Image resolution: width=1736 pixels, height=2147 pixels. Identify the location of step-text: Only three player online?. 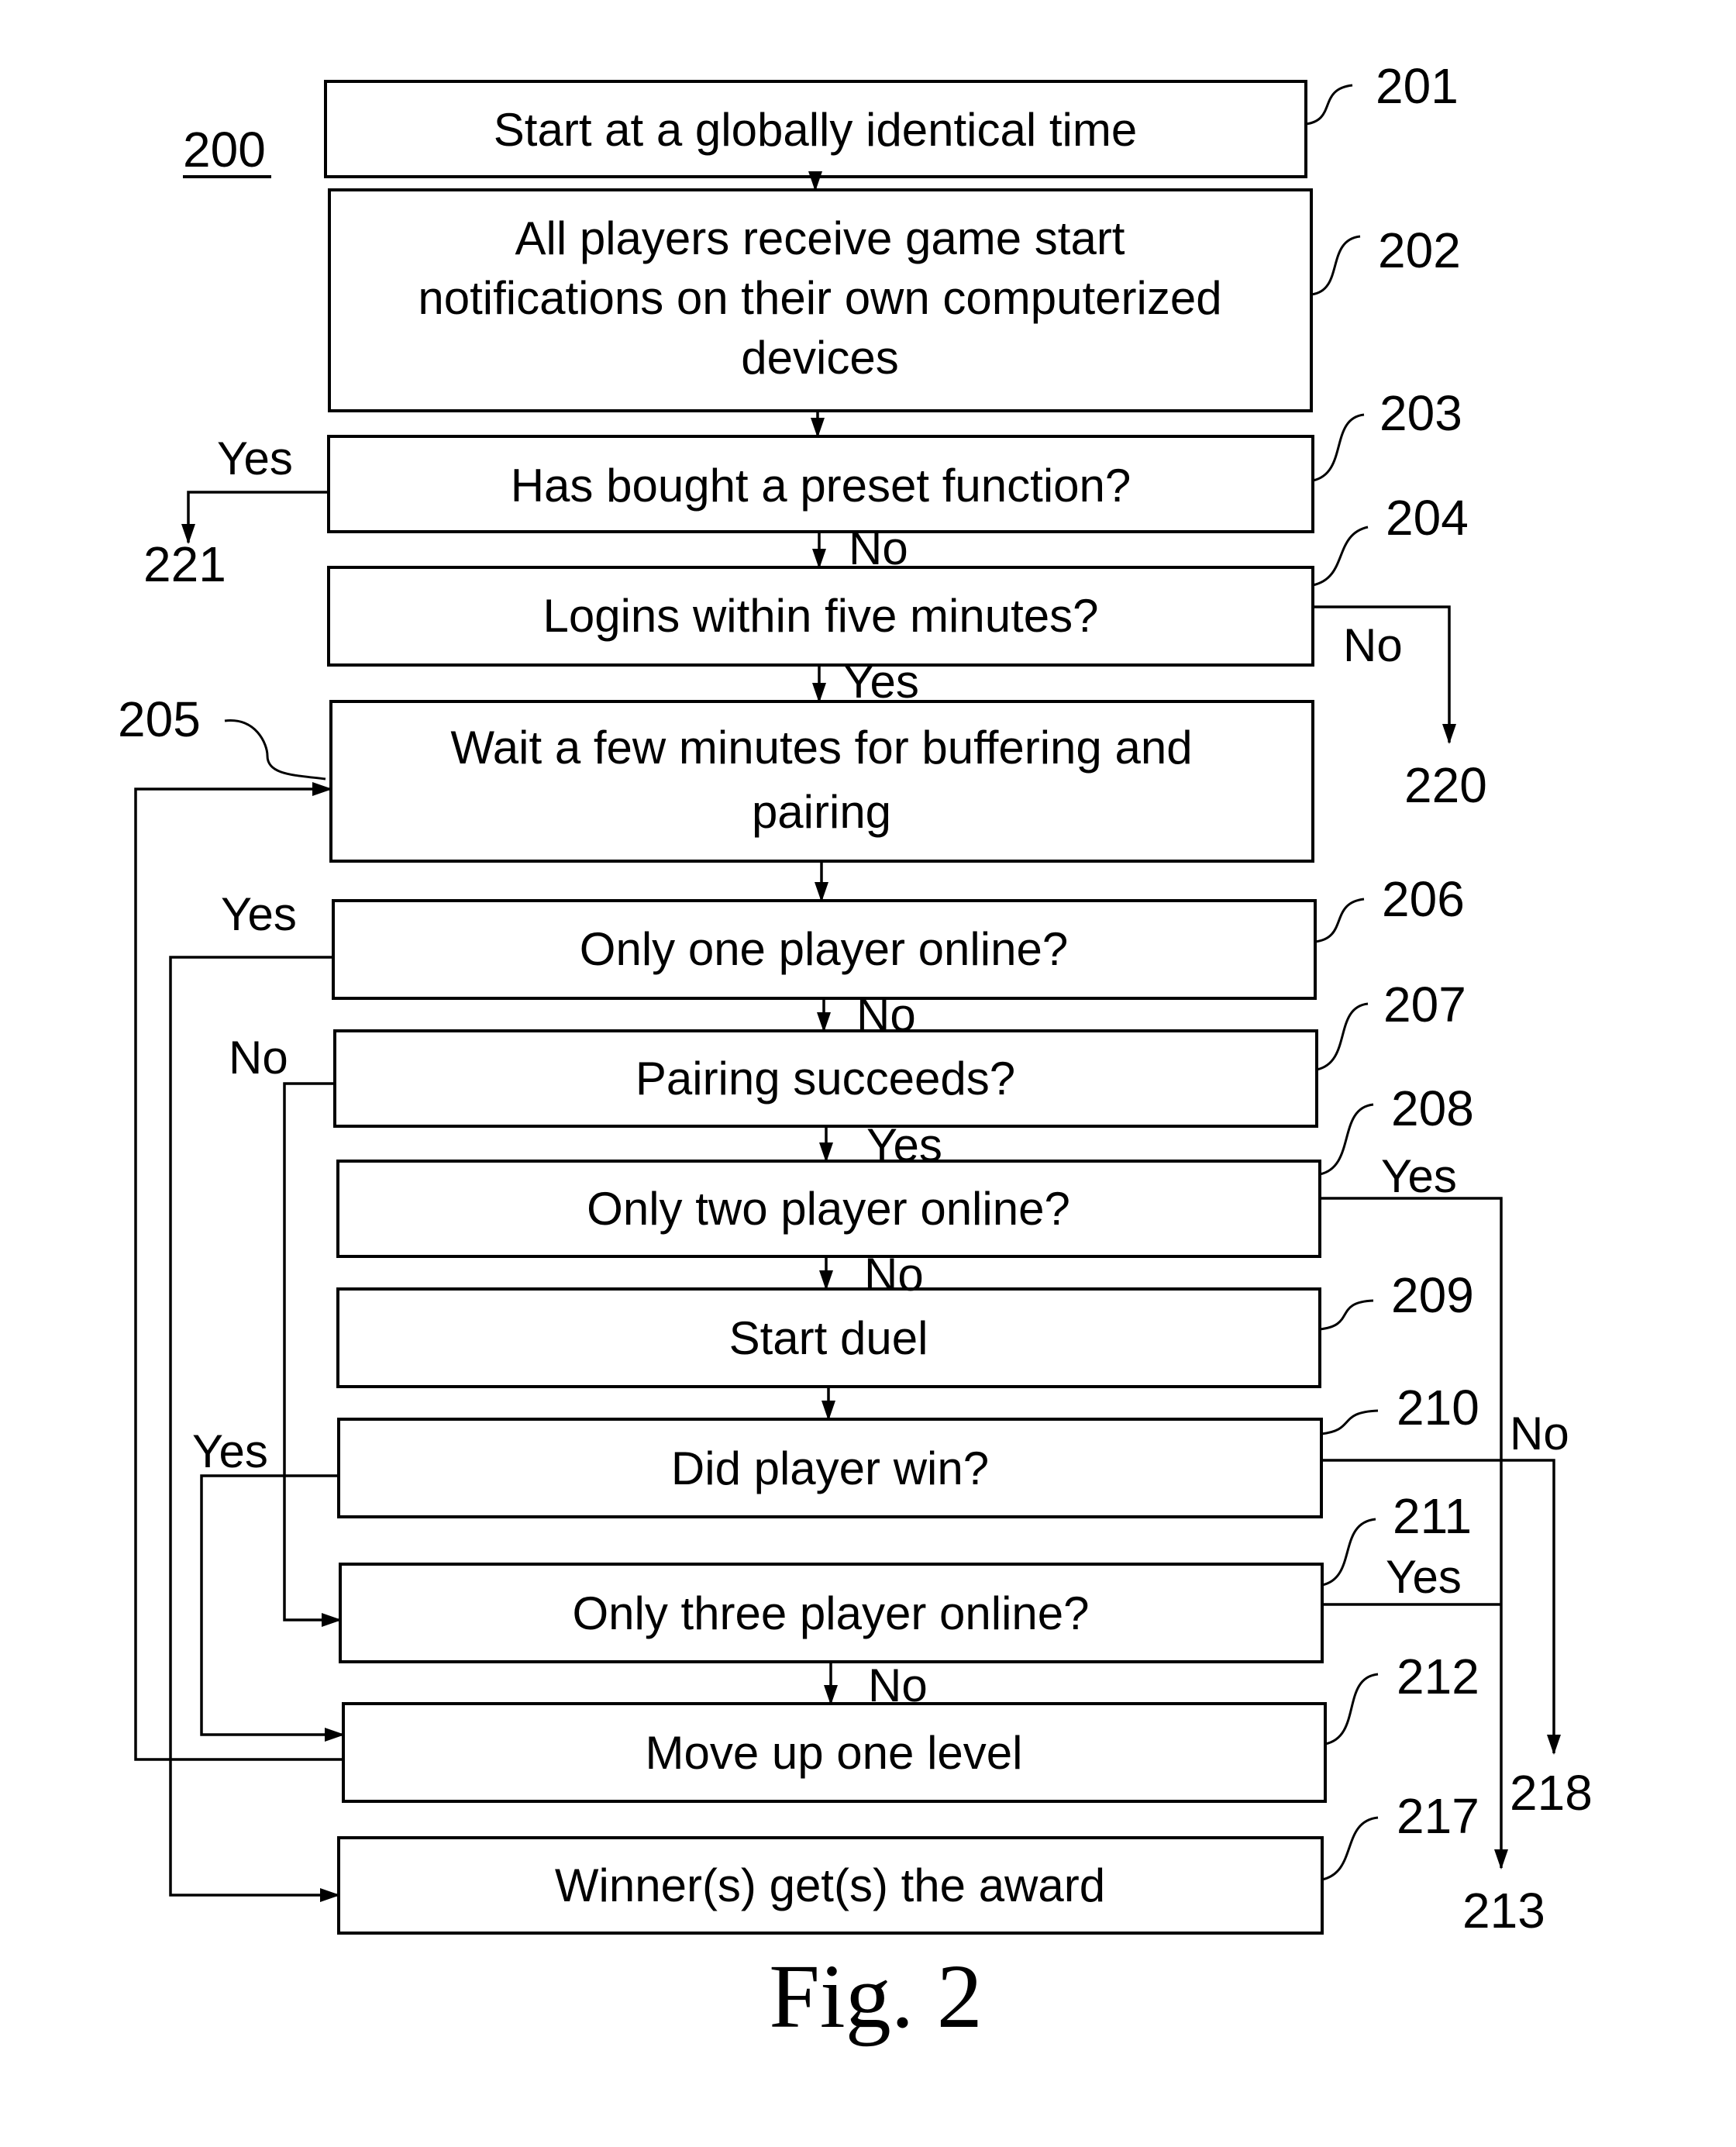
(830, 1613).